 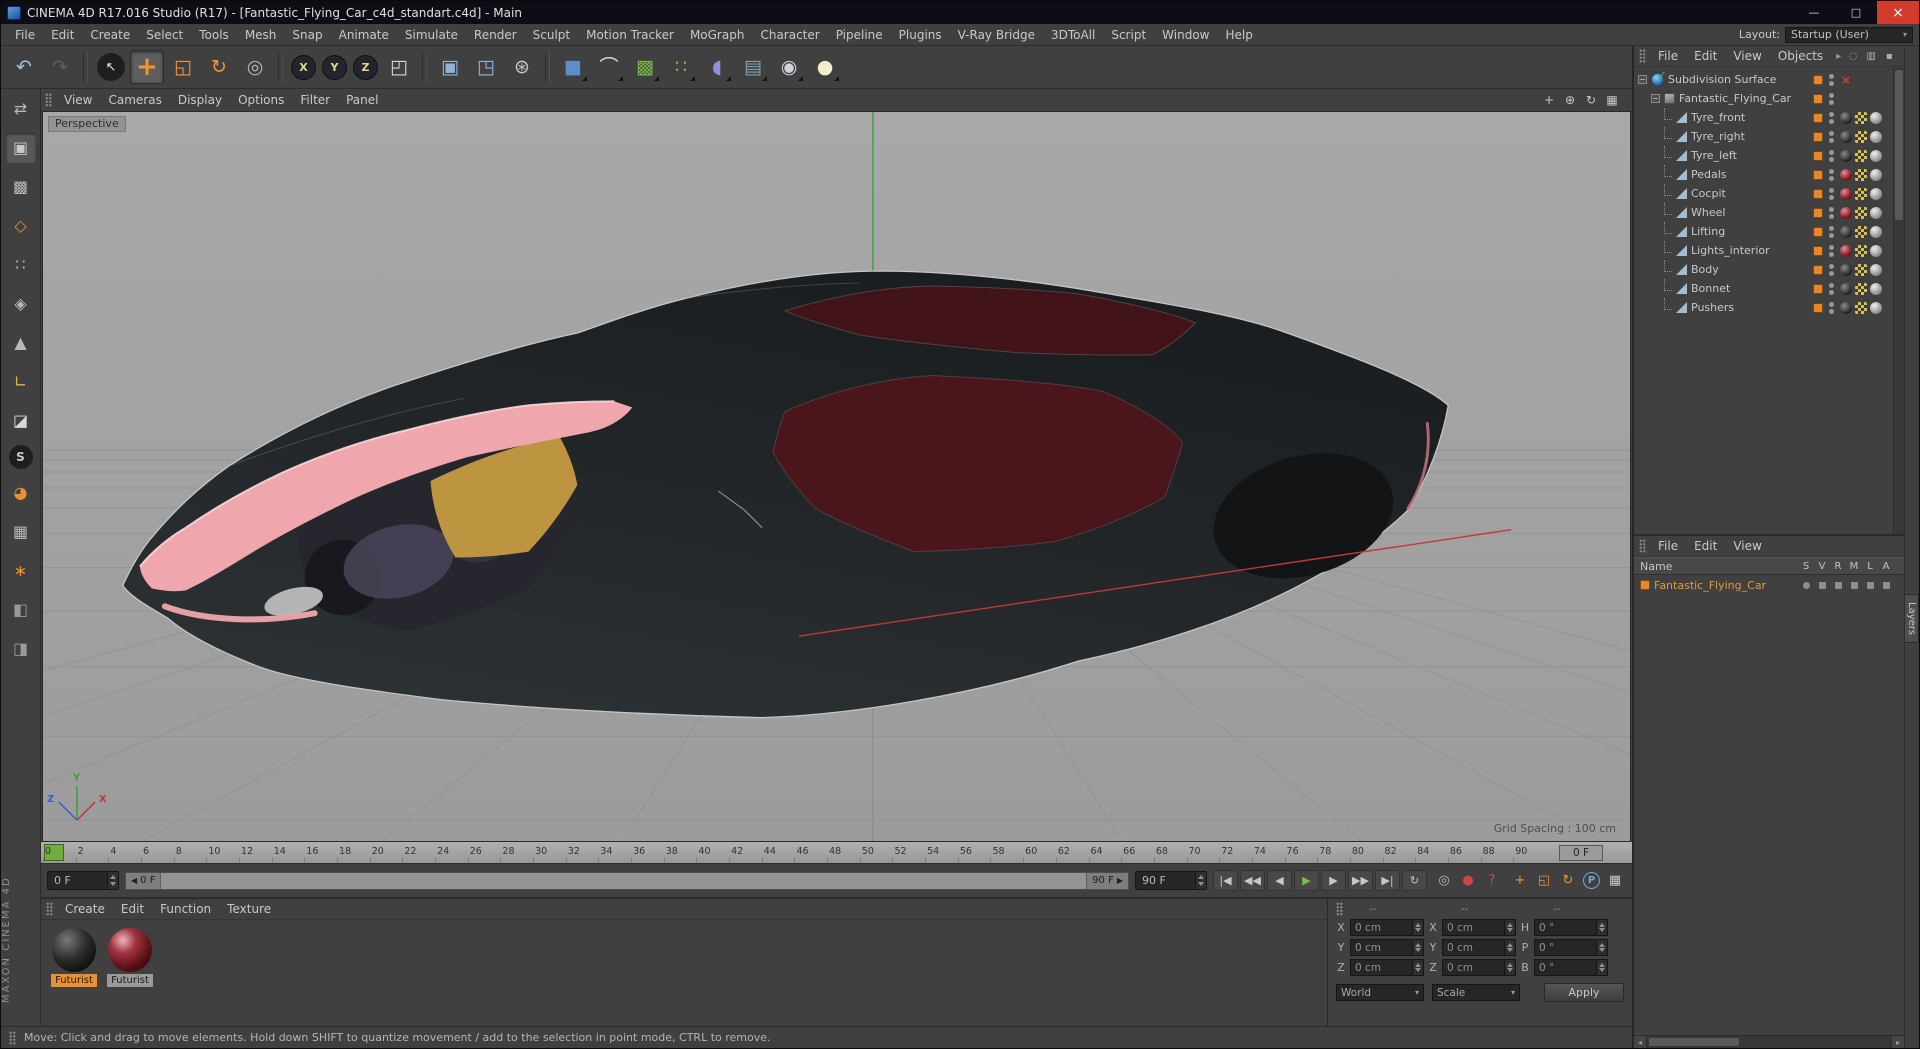 I want to click on menu-mograph: MoGraph, so click(x=717, y=34).